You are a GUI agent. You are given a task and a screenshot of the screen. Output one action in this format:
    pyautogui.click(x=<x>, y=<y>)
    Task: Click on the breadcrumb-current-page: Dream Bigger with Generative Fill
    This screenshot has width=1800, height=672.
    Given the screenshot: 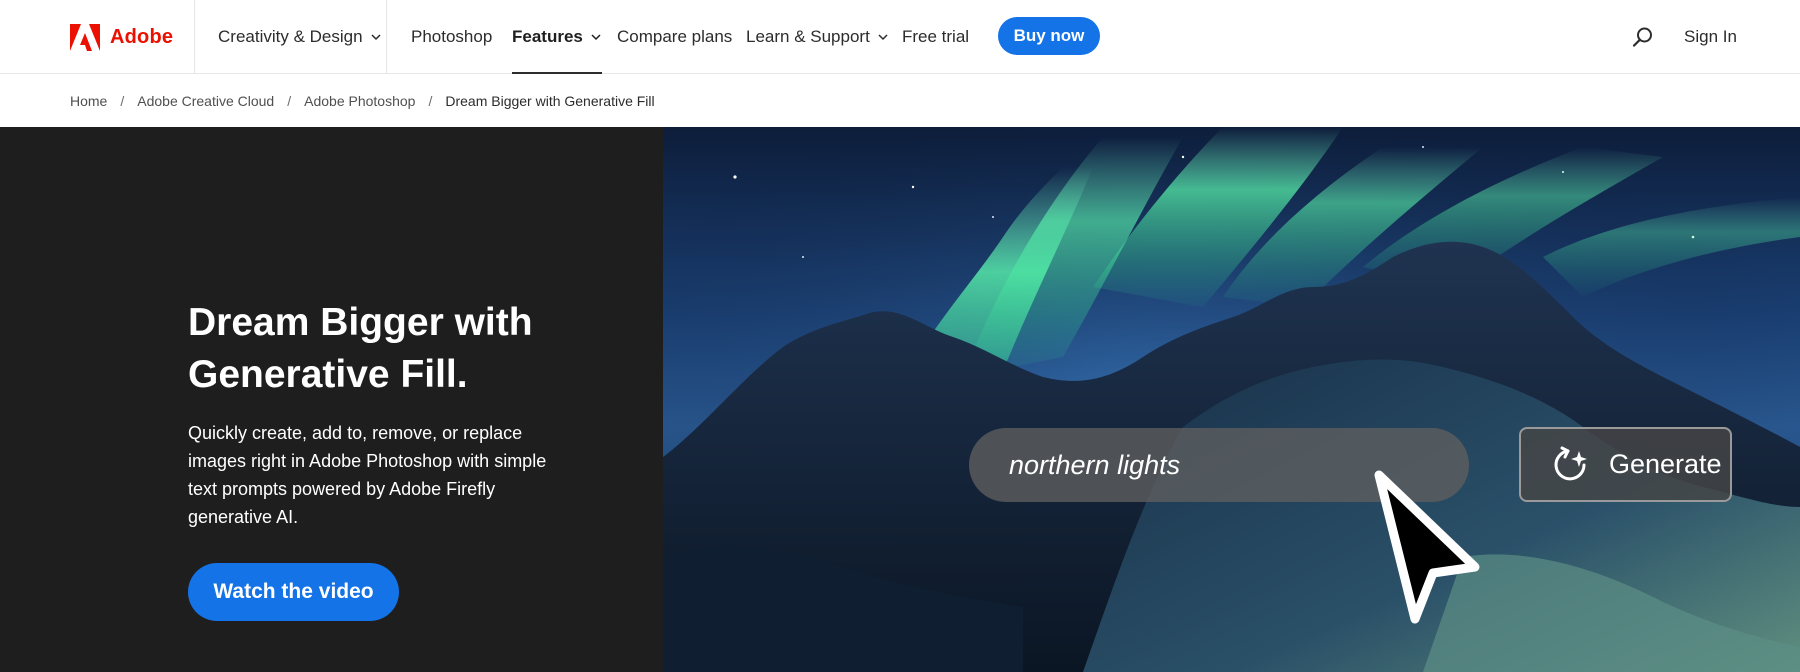 What is the action you would take?
    pyautogui.click(x=550, y=100)
    